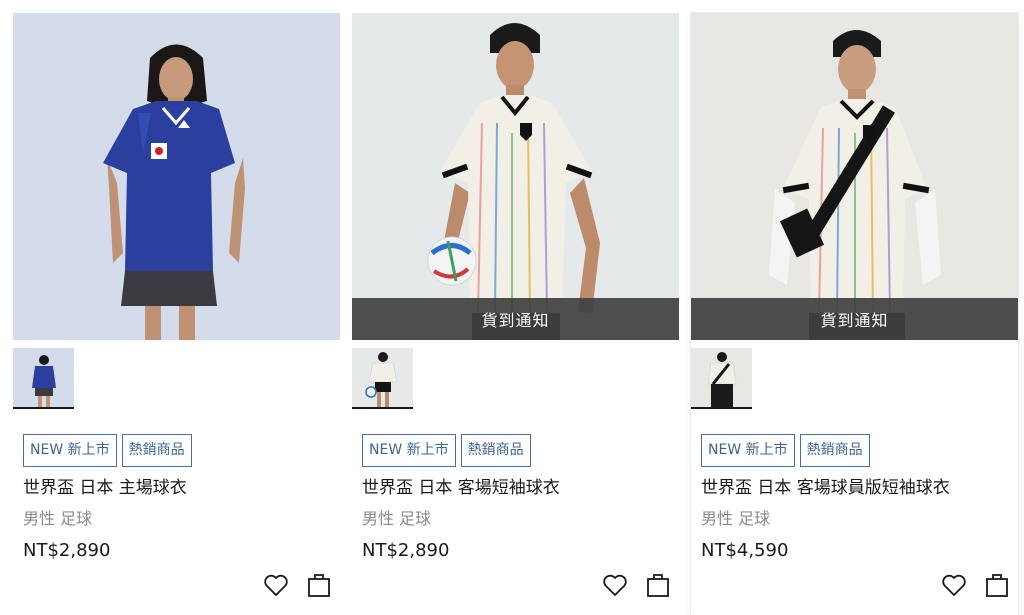  What do you see at coordinates (825, 485) in the screenshot?
I see `product-name: 世界盃 日本 客場球員版短袖球衣` at bounding box center [825, 485].